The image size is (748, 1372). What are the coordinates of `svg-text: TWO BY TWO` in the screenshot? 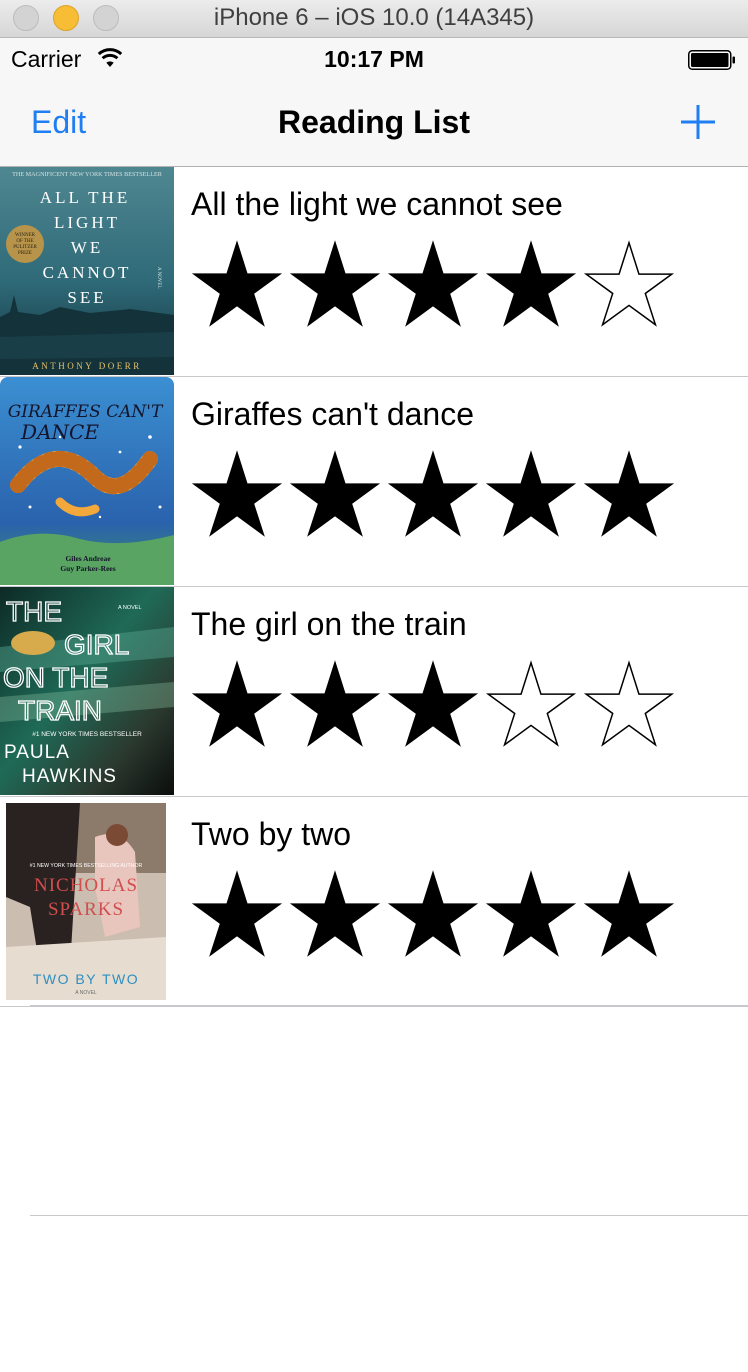 It's located at (86, 979).